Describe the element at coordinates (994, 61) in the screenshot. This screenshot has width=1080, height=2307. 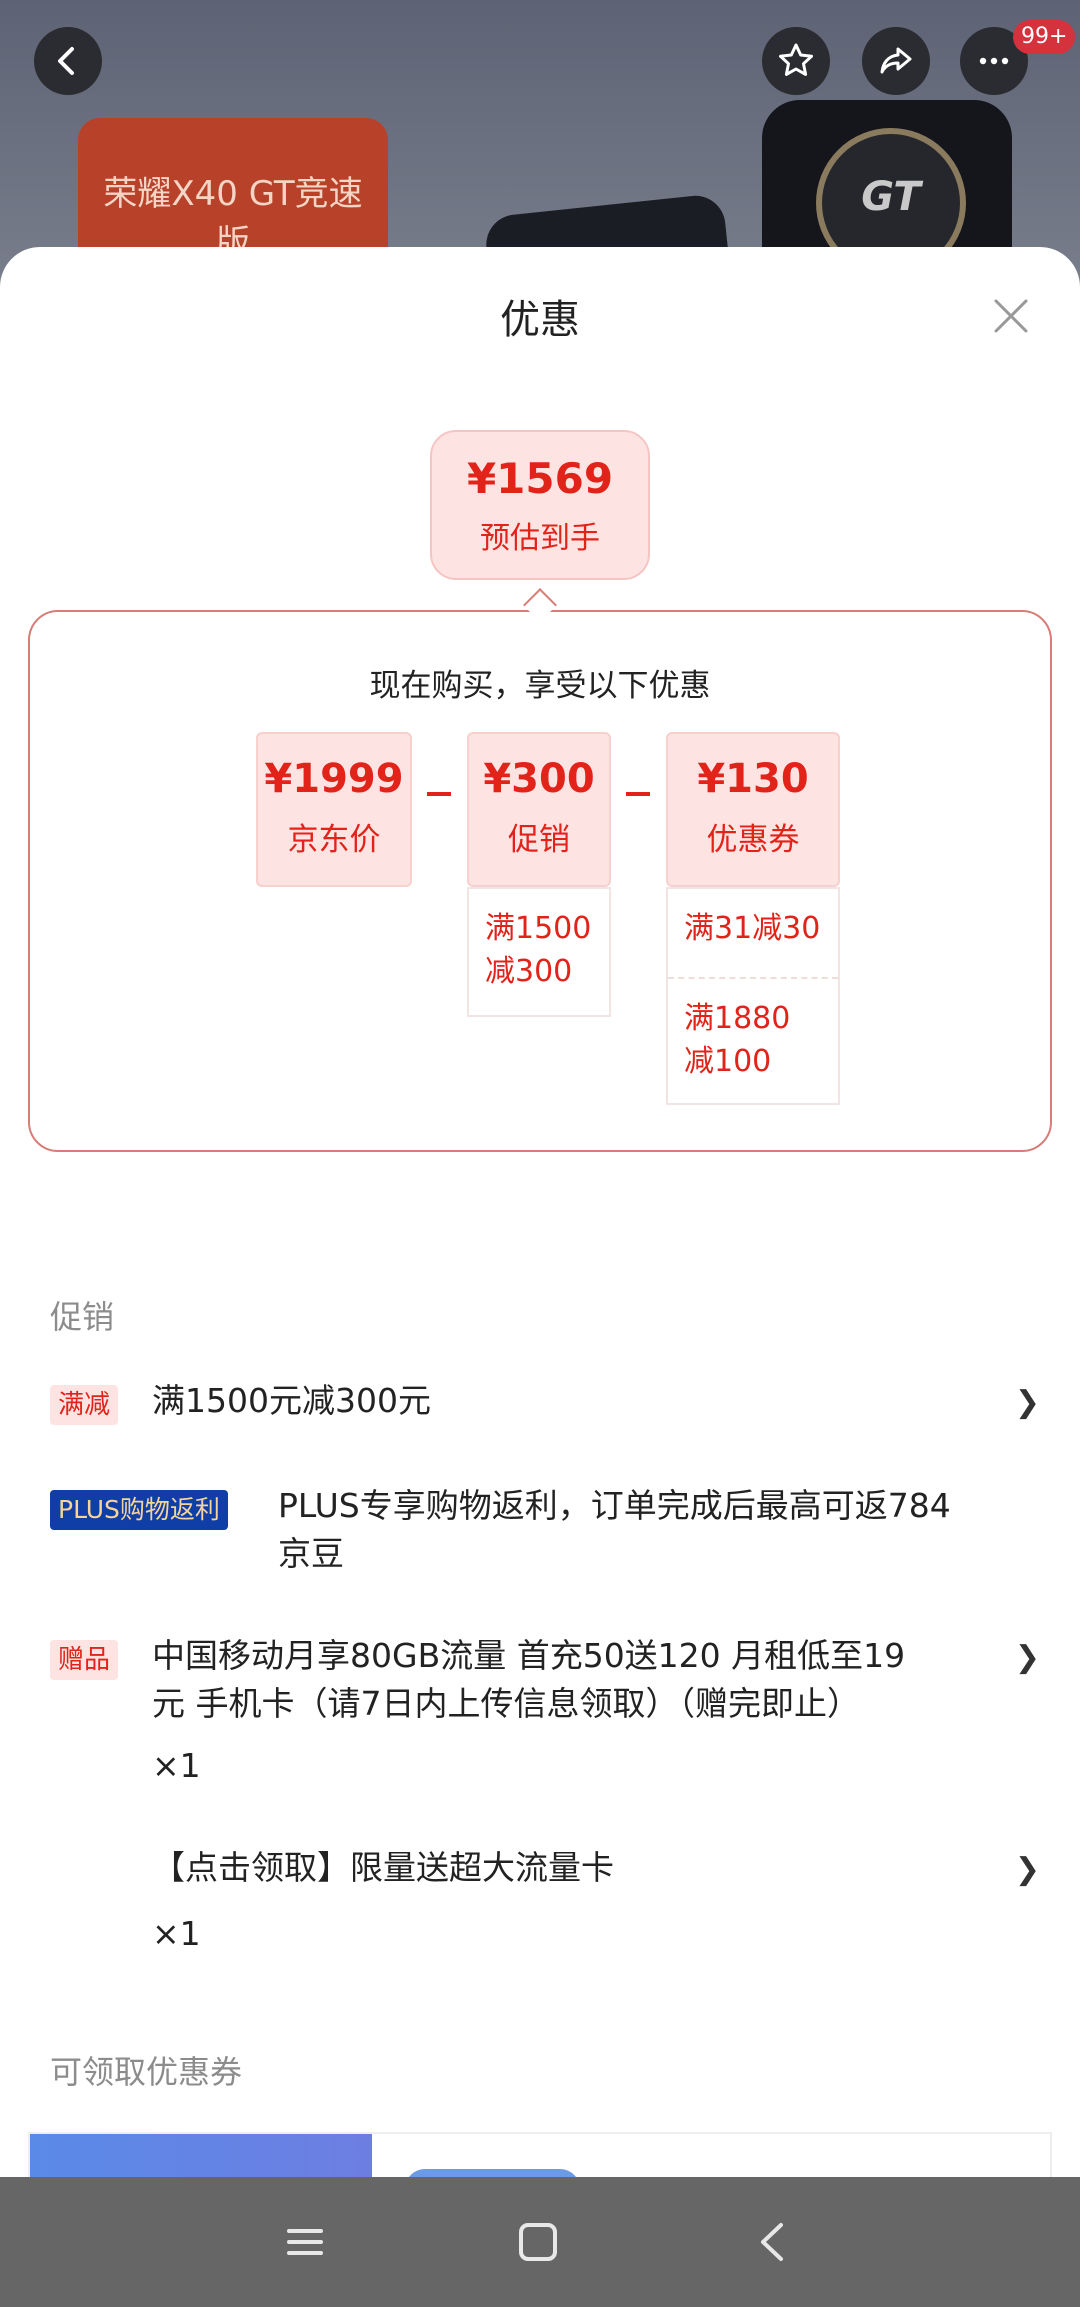
I see `more-dots-icon` at that location.